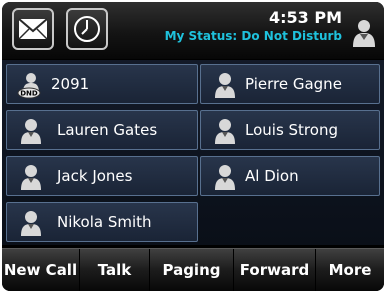  Describe the element at coordinates (29, 94) in the screenshot. I see `dnd-badge-text: DND` at that location.